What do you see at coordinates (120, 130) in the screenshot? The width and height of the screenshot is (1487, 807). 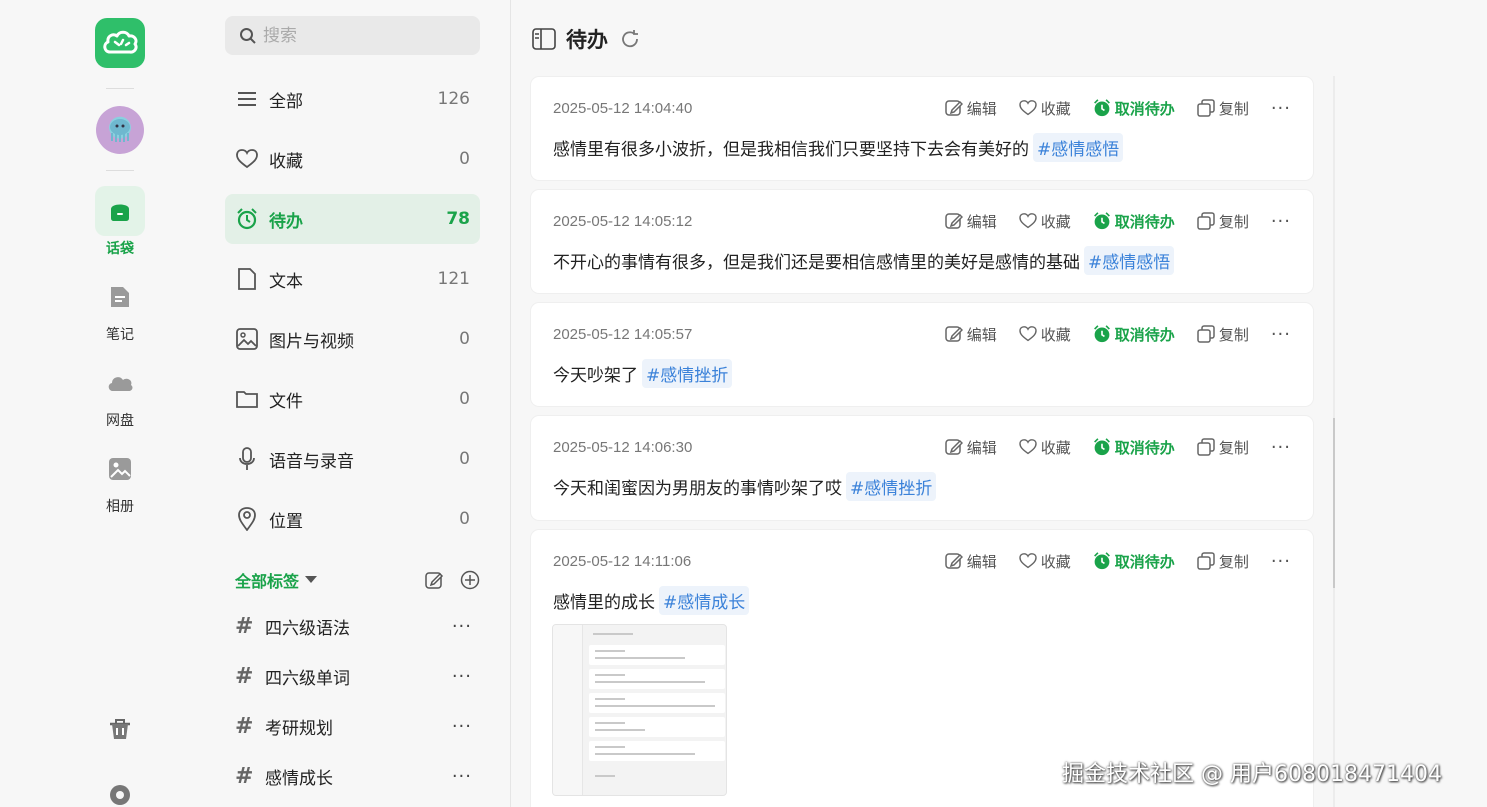 I see `avatar` at bounding box center [120, 130].